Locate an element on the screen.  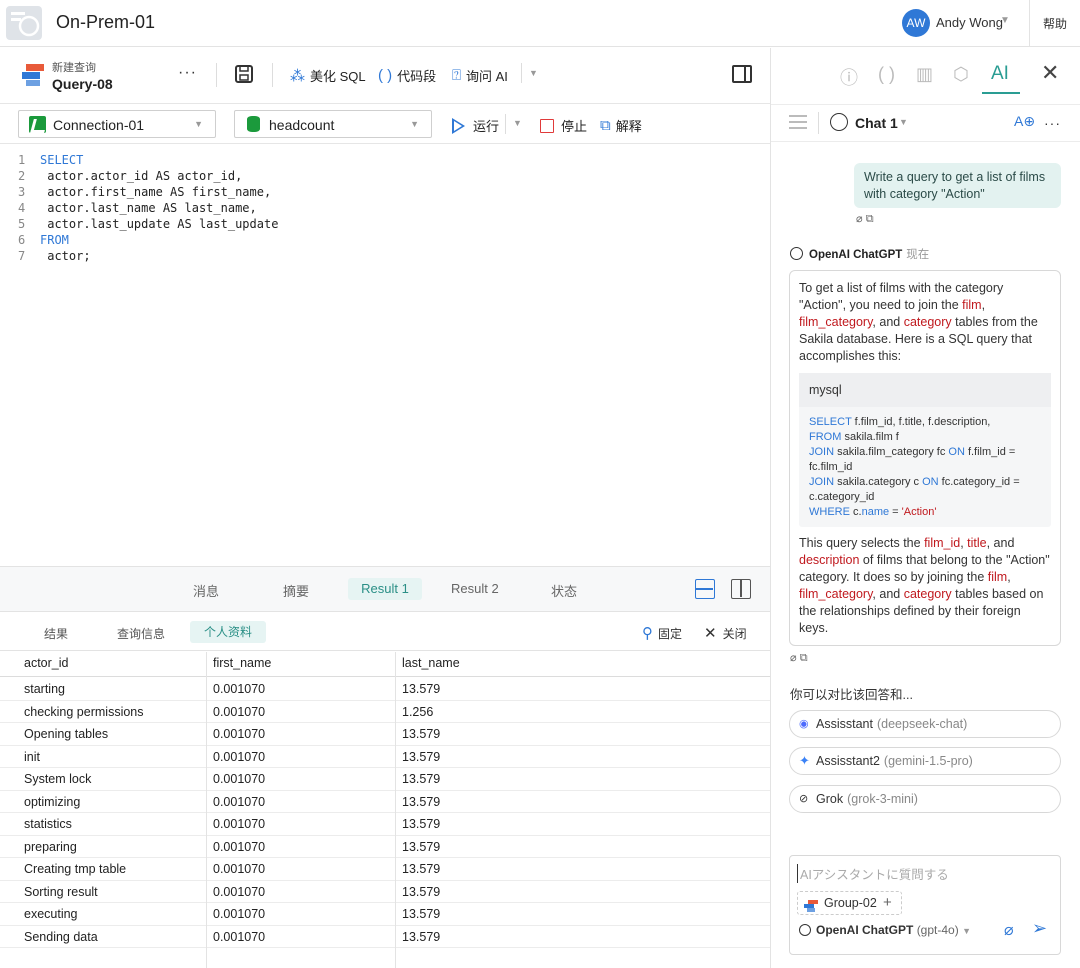
tab-summary: 摘要 is located at coordinates (296, 590).